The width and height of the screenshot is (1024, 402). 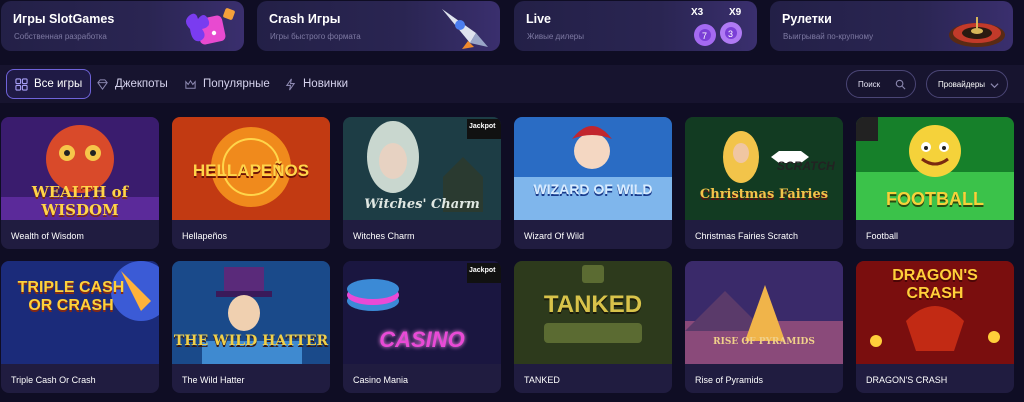 What do you see at coordinates (764, 168) in the screenshot?
I see `game-thumbnail: SCRATCH Christmas Fairies` at bounding box center [764, 168].